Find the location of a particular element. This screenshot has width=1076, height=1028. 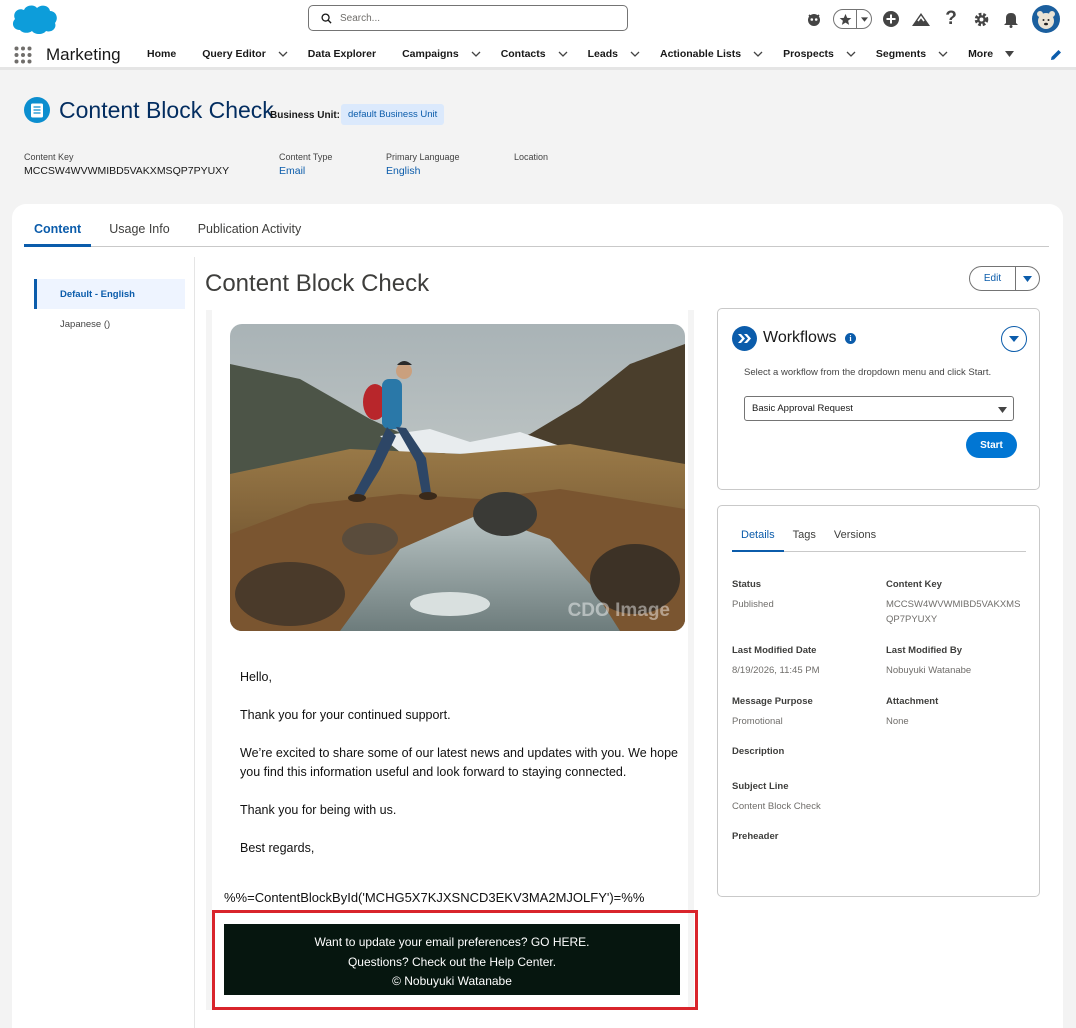

user-avatar is located at coordinates (1046, 19).